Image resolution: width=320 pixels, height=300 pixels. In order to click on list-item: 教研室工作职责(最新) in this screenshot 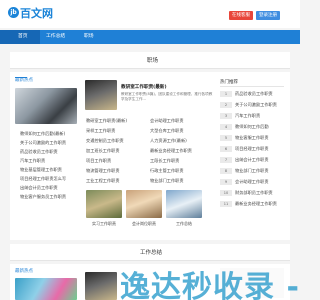, I will do `click(106, 121)`.